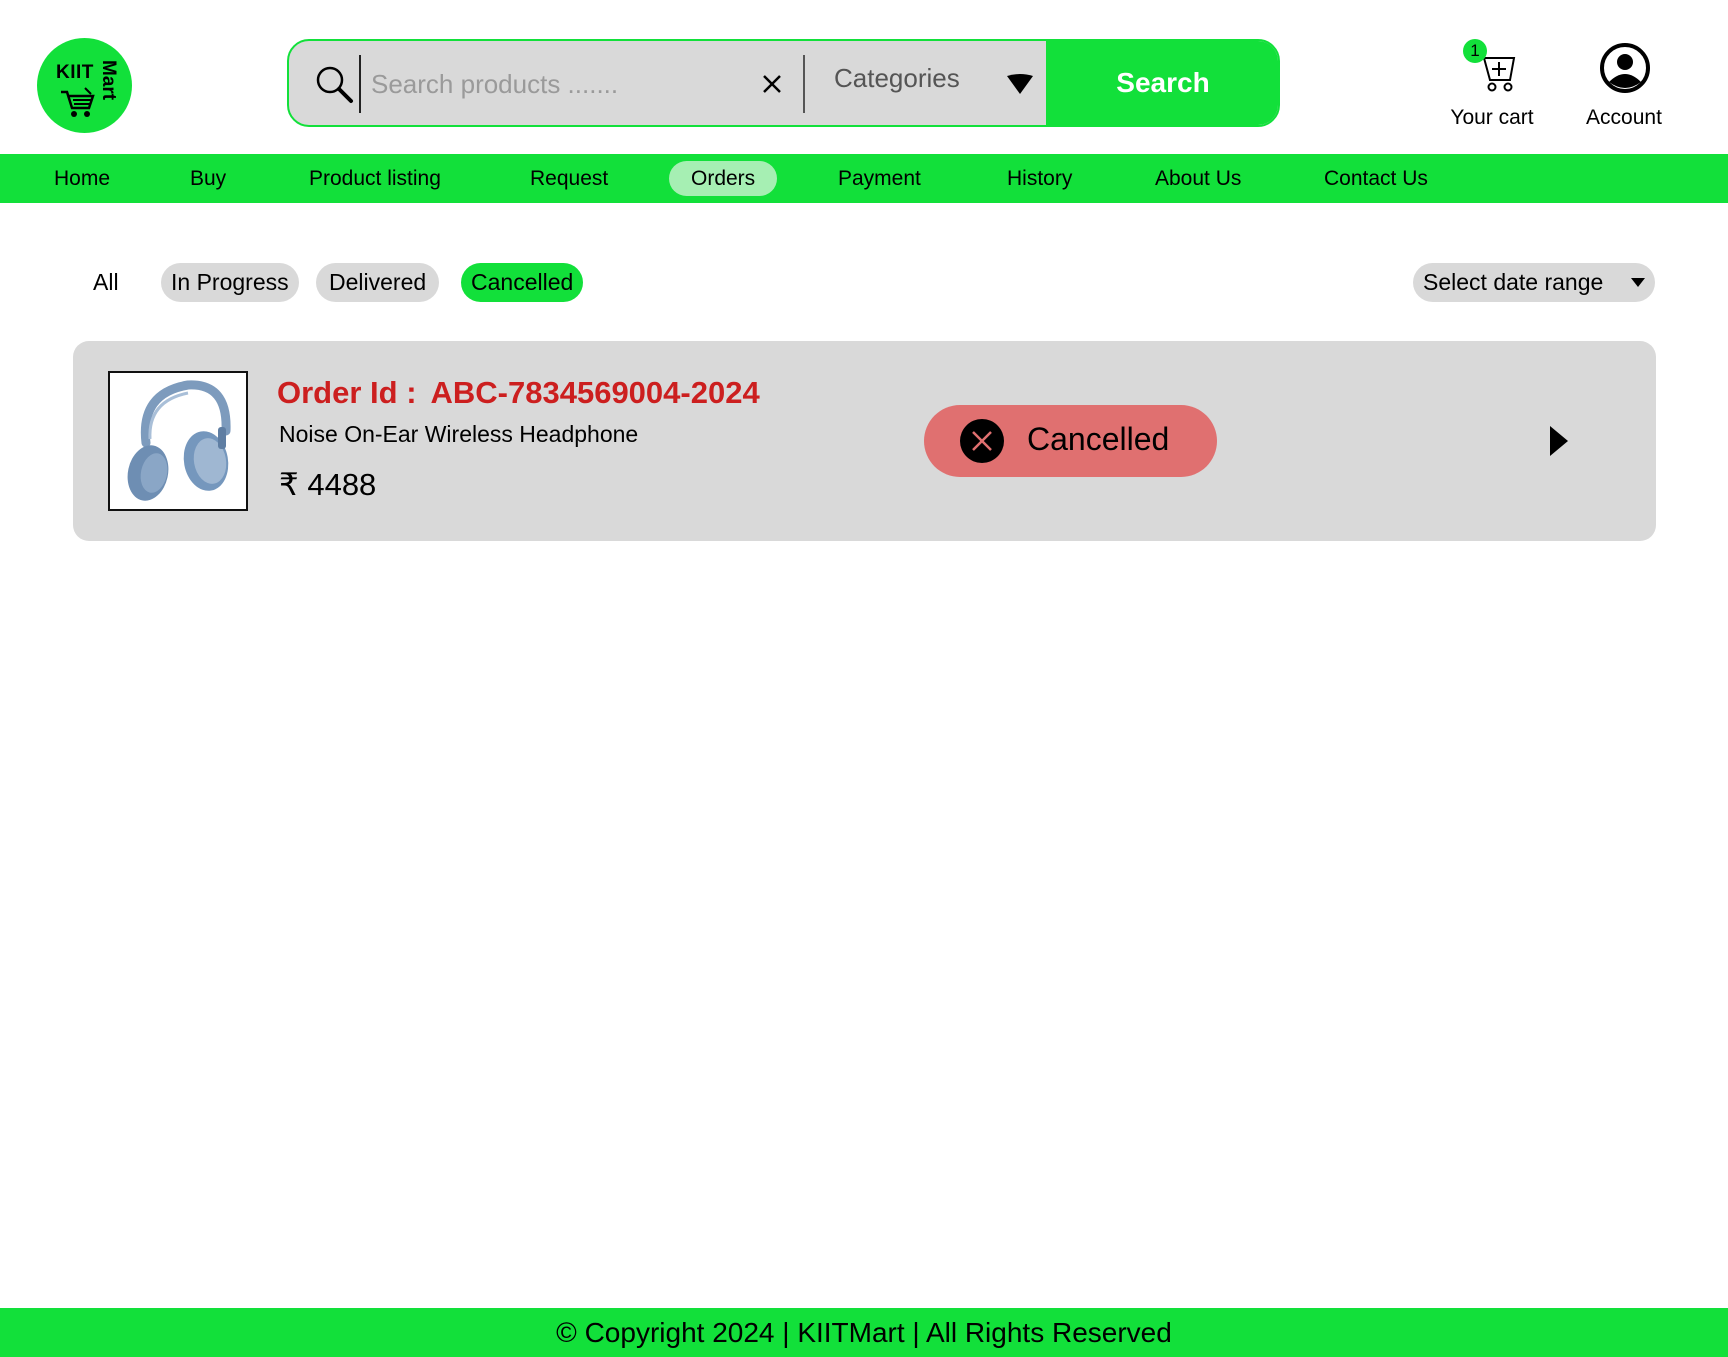 This screenshot has width=1728, height=1357. I want to click on order-id-label: Order Id :, so click(347, 392).